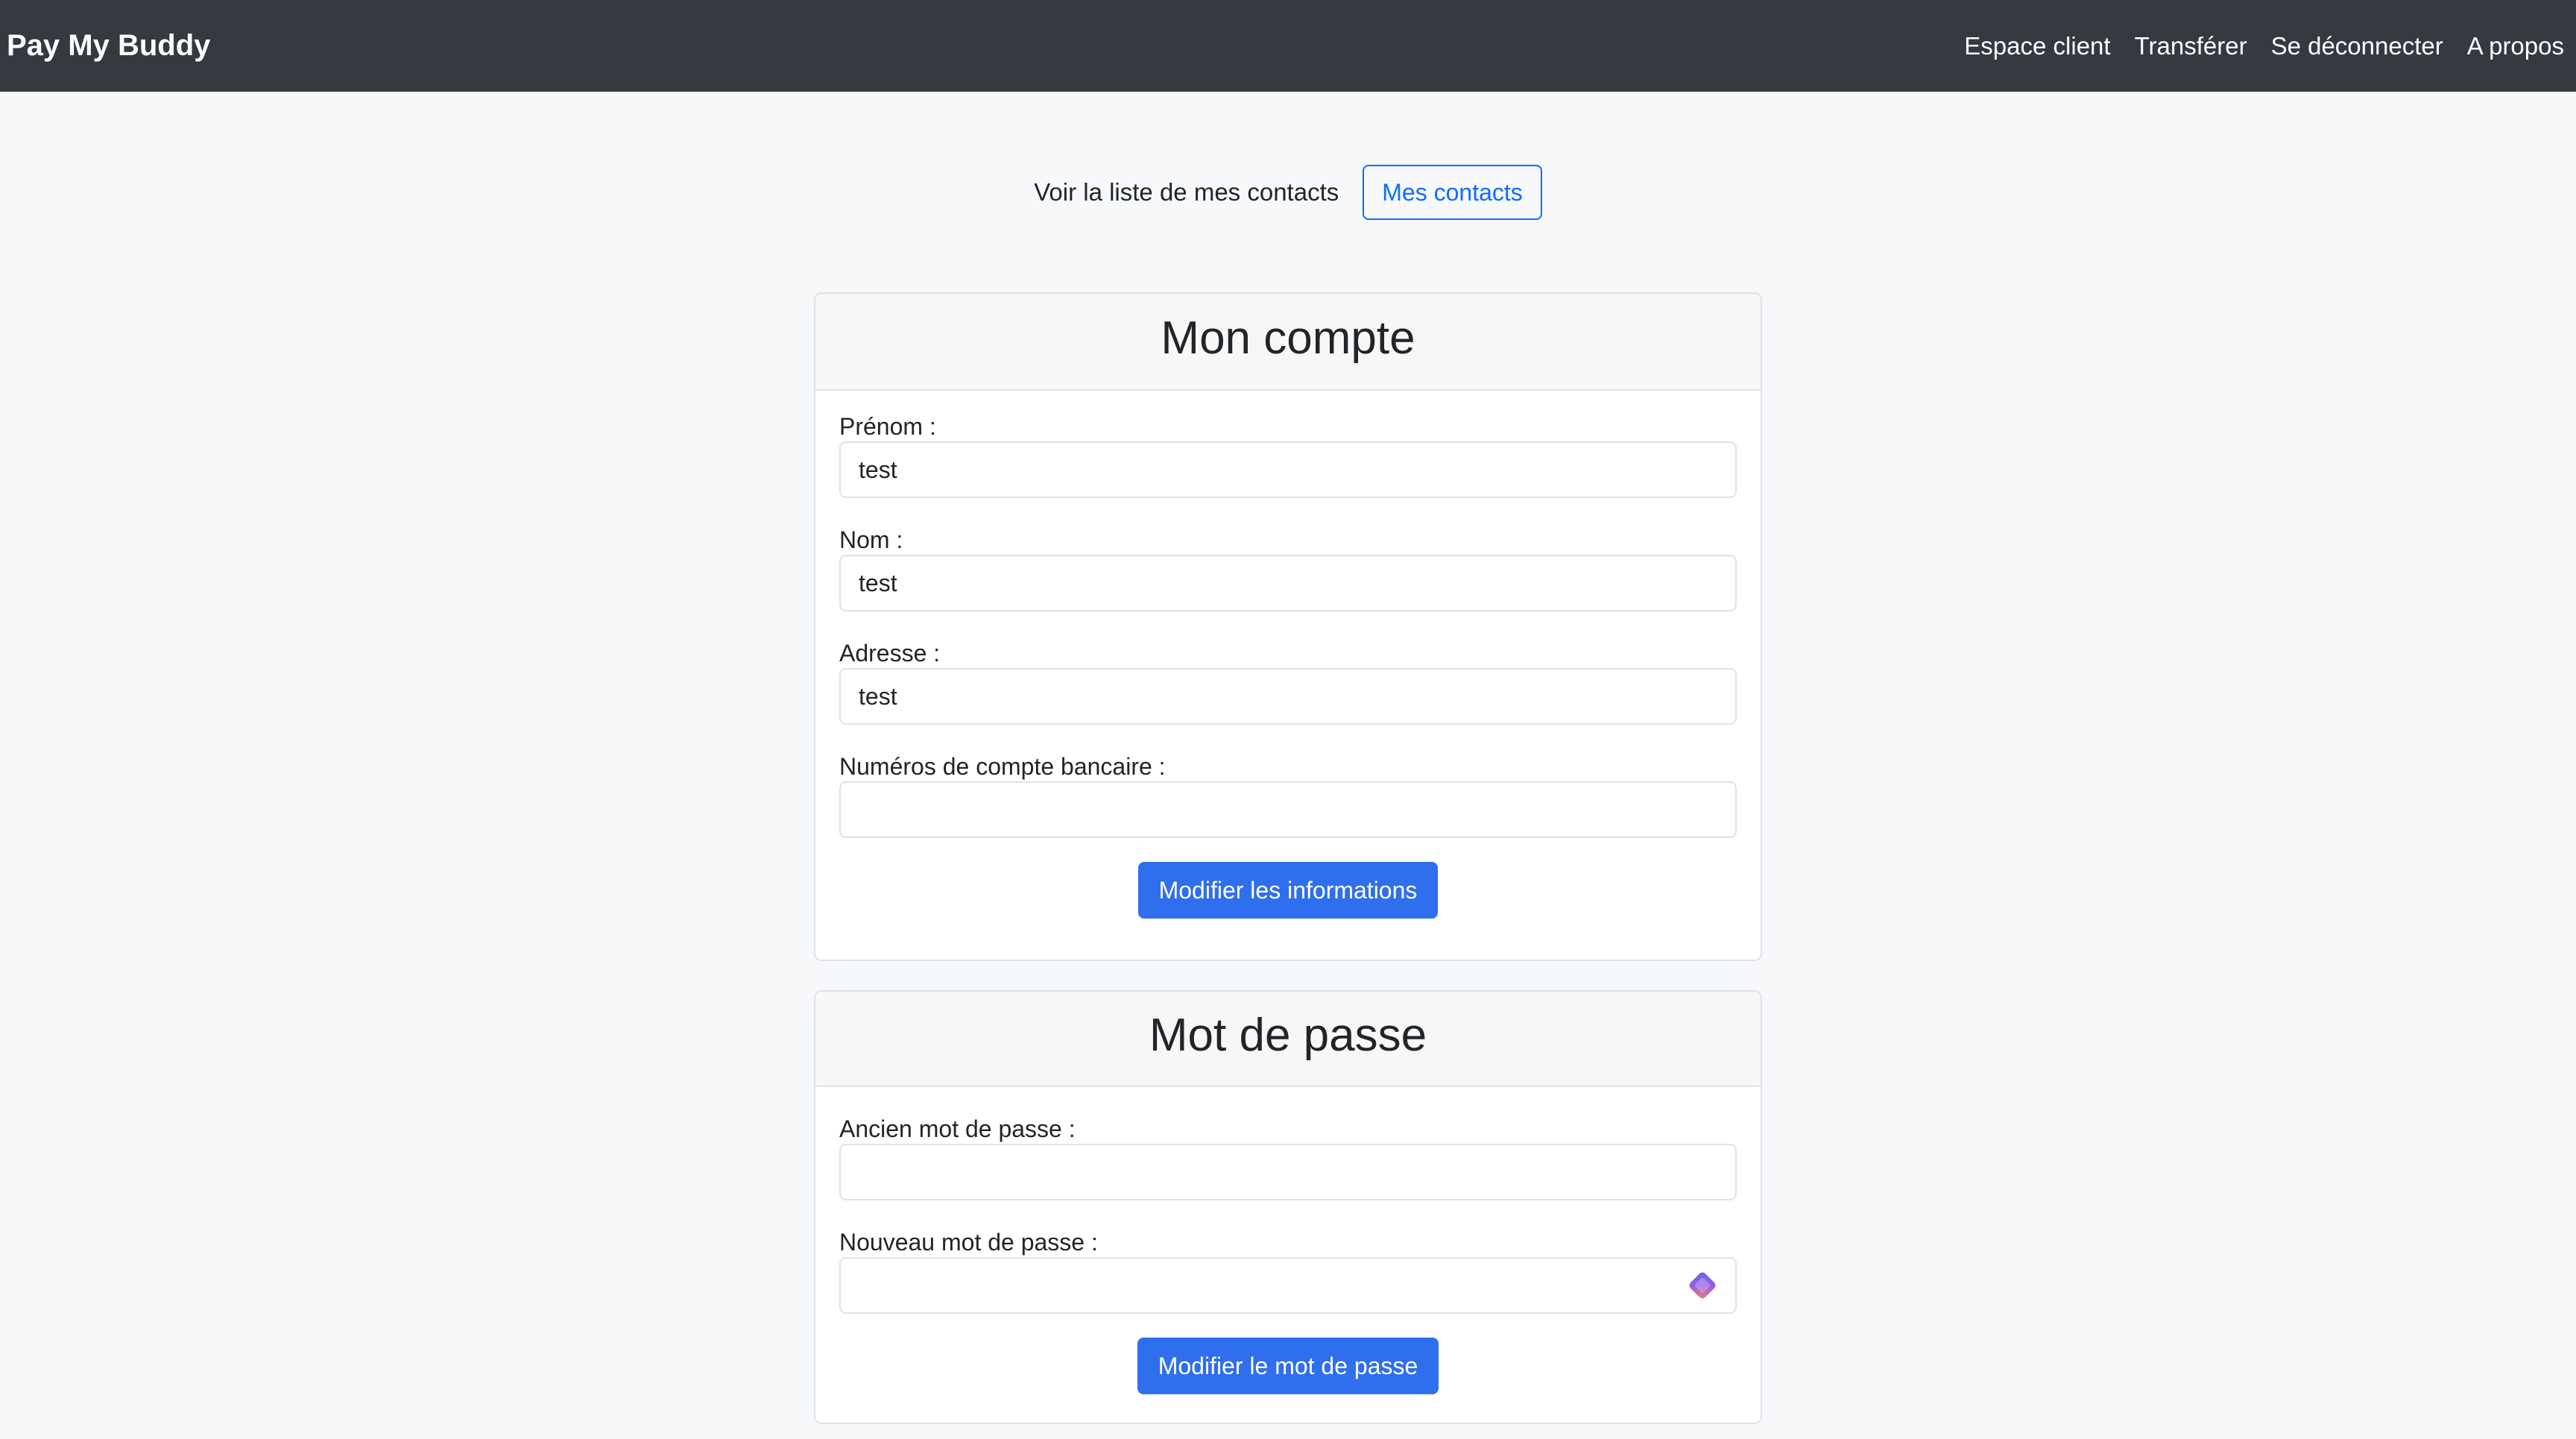 The image size is (2576, 1439). What do you see at coordinates (2516, 46) in the screenshot?
I see `nav-link-a-propos: A propos` at bounding box center [2516, 46].